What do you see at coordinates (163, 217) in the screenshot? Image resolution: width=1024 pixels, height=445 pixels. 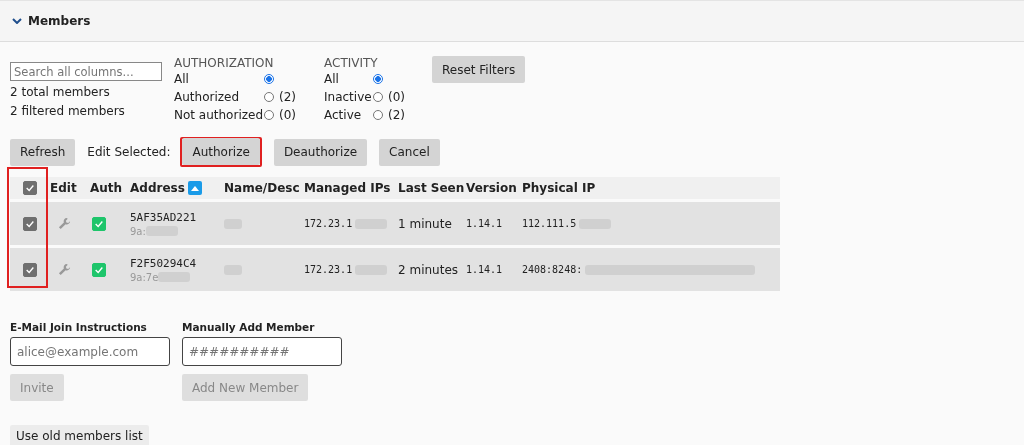 I see `member-address: 5AF35AD221` at bounding box center [163, 217].